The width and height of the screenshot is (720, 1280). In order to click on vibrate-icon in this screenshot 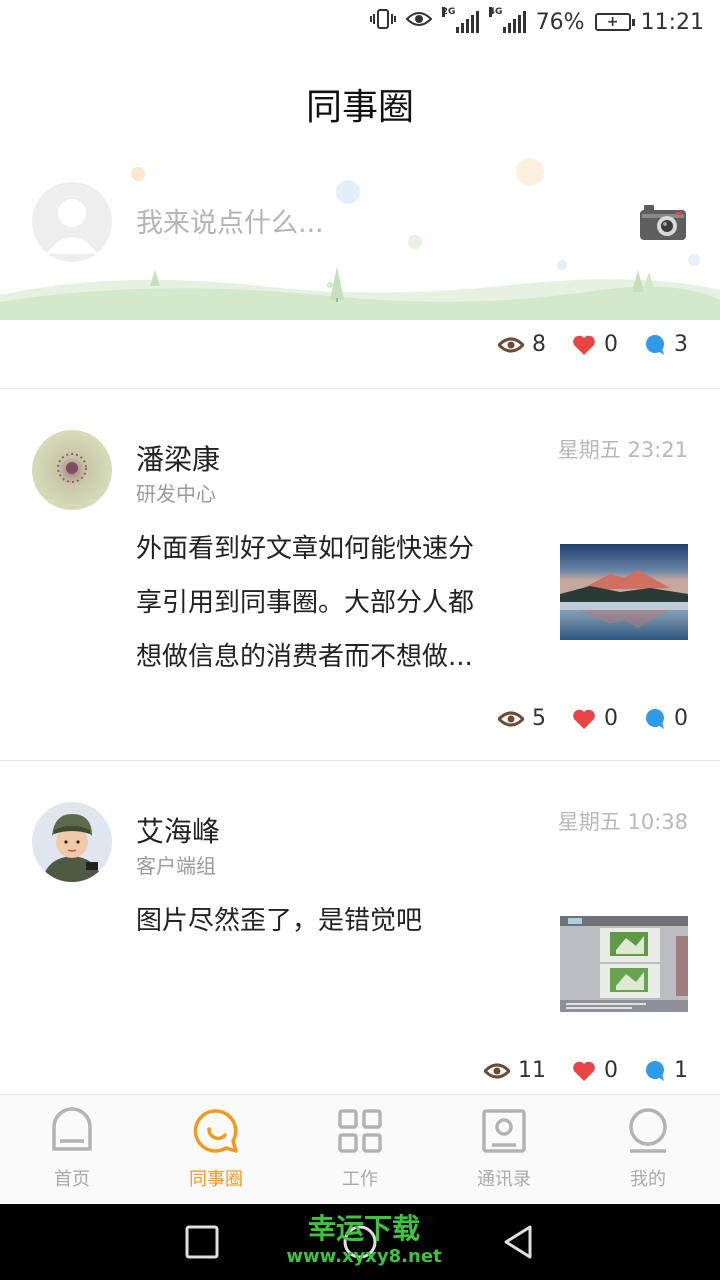, I will do `click(382, 22)`.